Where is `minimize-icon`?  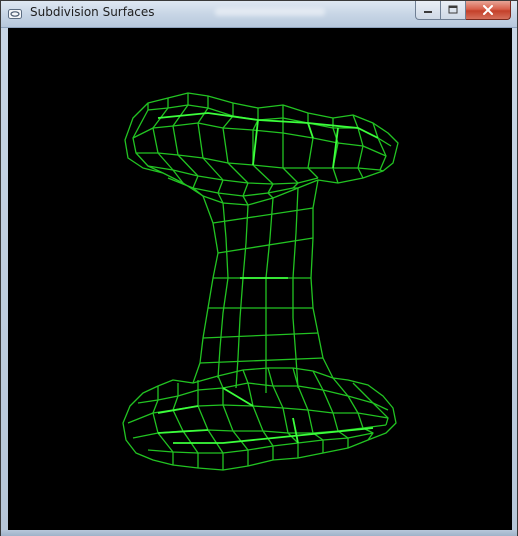 minimize-icon is located at coordinates (428, 12).